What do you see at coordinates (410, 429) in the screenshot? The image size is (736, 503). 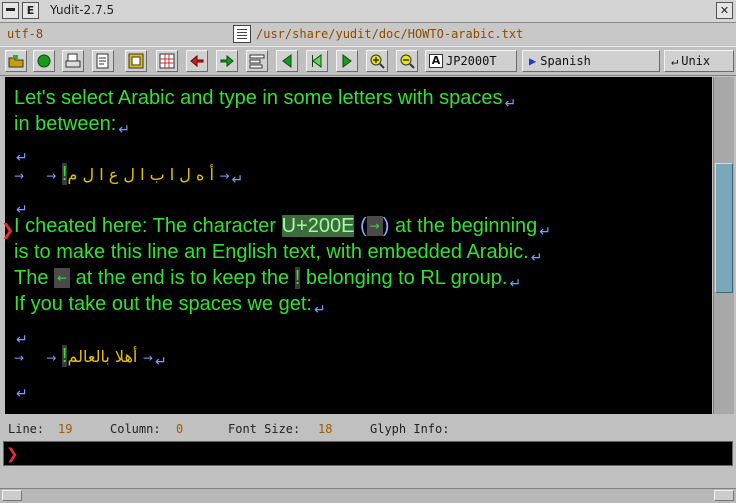 I see `glyph-info-label: Glyph Info:` at bounding box center [410, 429].